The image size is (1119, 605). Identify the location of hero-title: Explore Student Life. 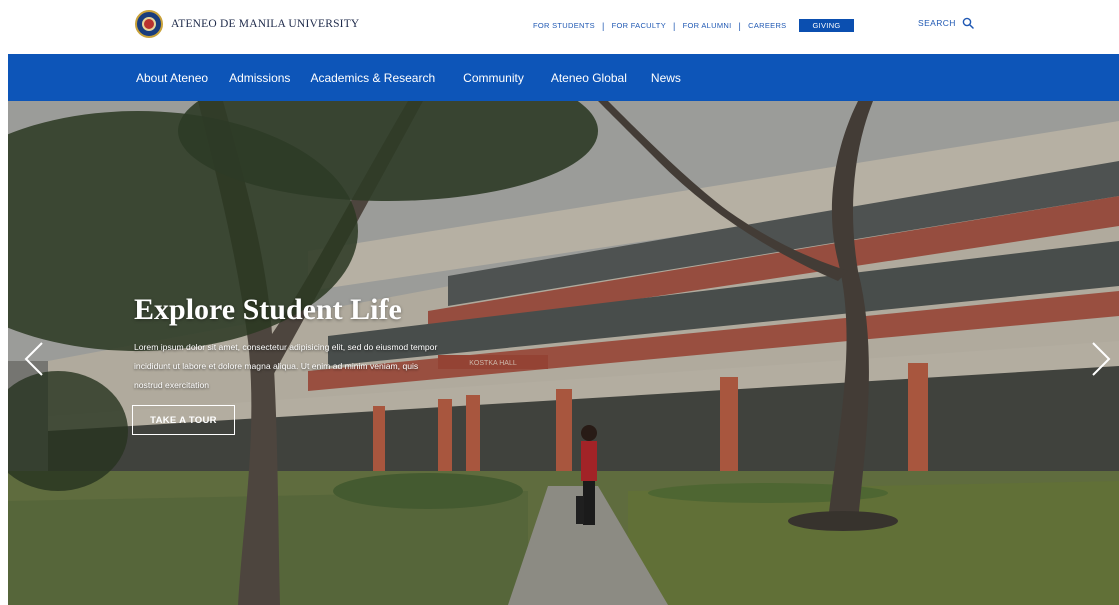
(268, 309).